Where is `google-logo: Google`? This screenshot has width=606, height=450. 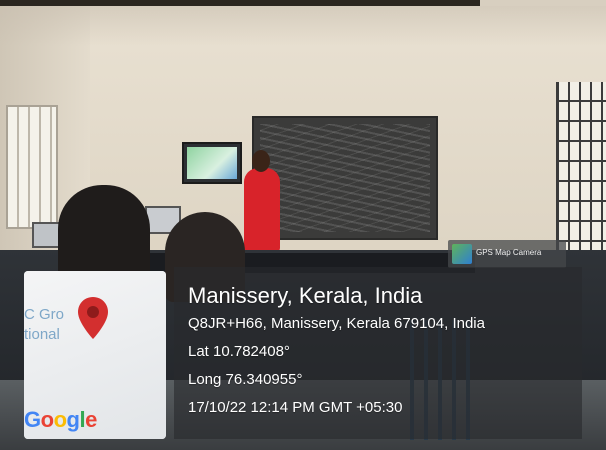
google-logo: Google is located at coordinates (60, 419).